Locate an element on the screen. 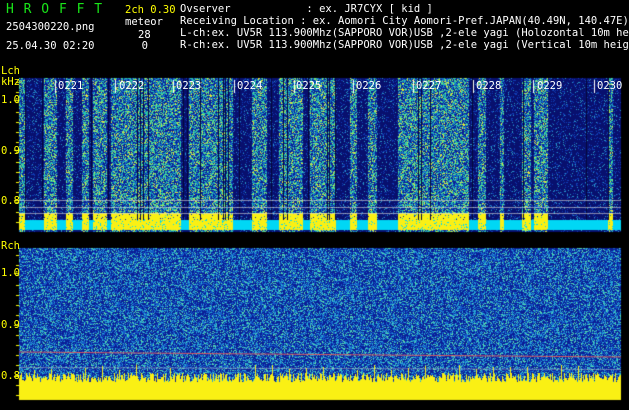 This screenshot has height=410, width=629. meteor-label: meteor is located at coordinates (144, 22).